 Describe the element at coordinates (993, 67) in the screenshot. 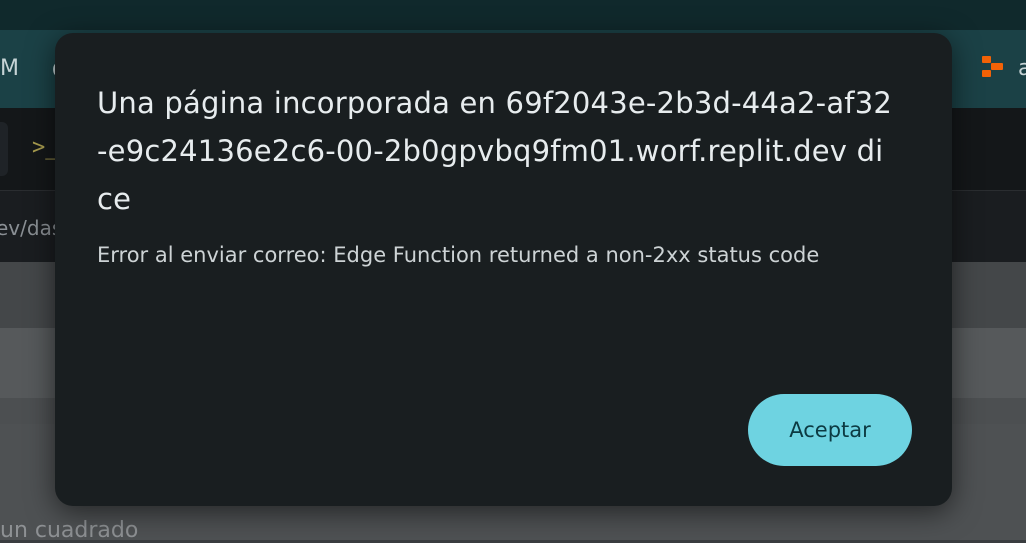

I see `replit-logo-icon` at that location.